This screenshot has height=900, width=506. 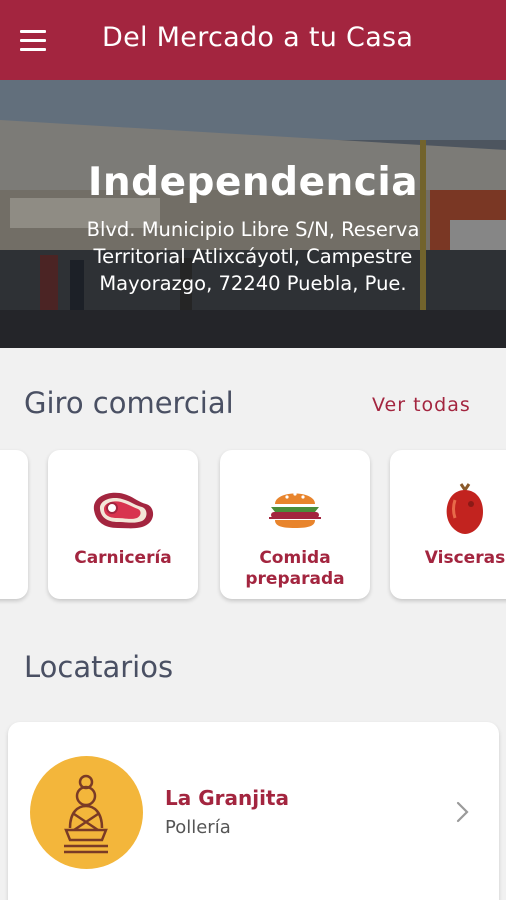 What do you see at coordinates (198, 827) in the screenshot?
I see `tenant-category: Pollería` at bounding box center [198, 827].